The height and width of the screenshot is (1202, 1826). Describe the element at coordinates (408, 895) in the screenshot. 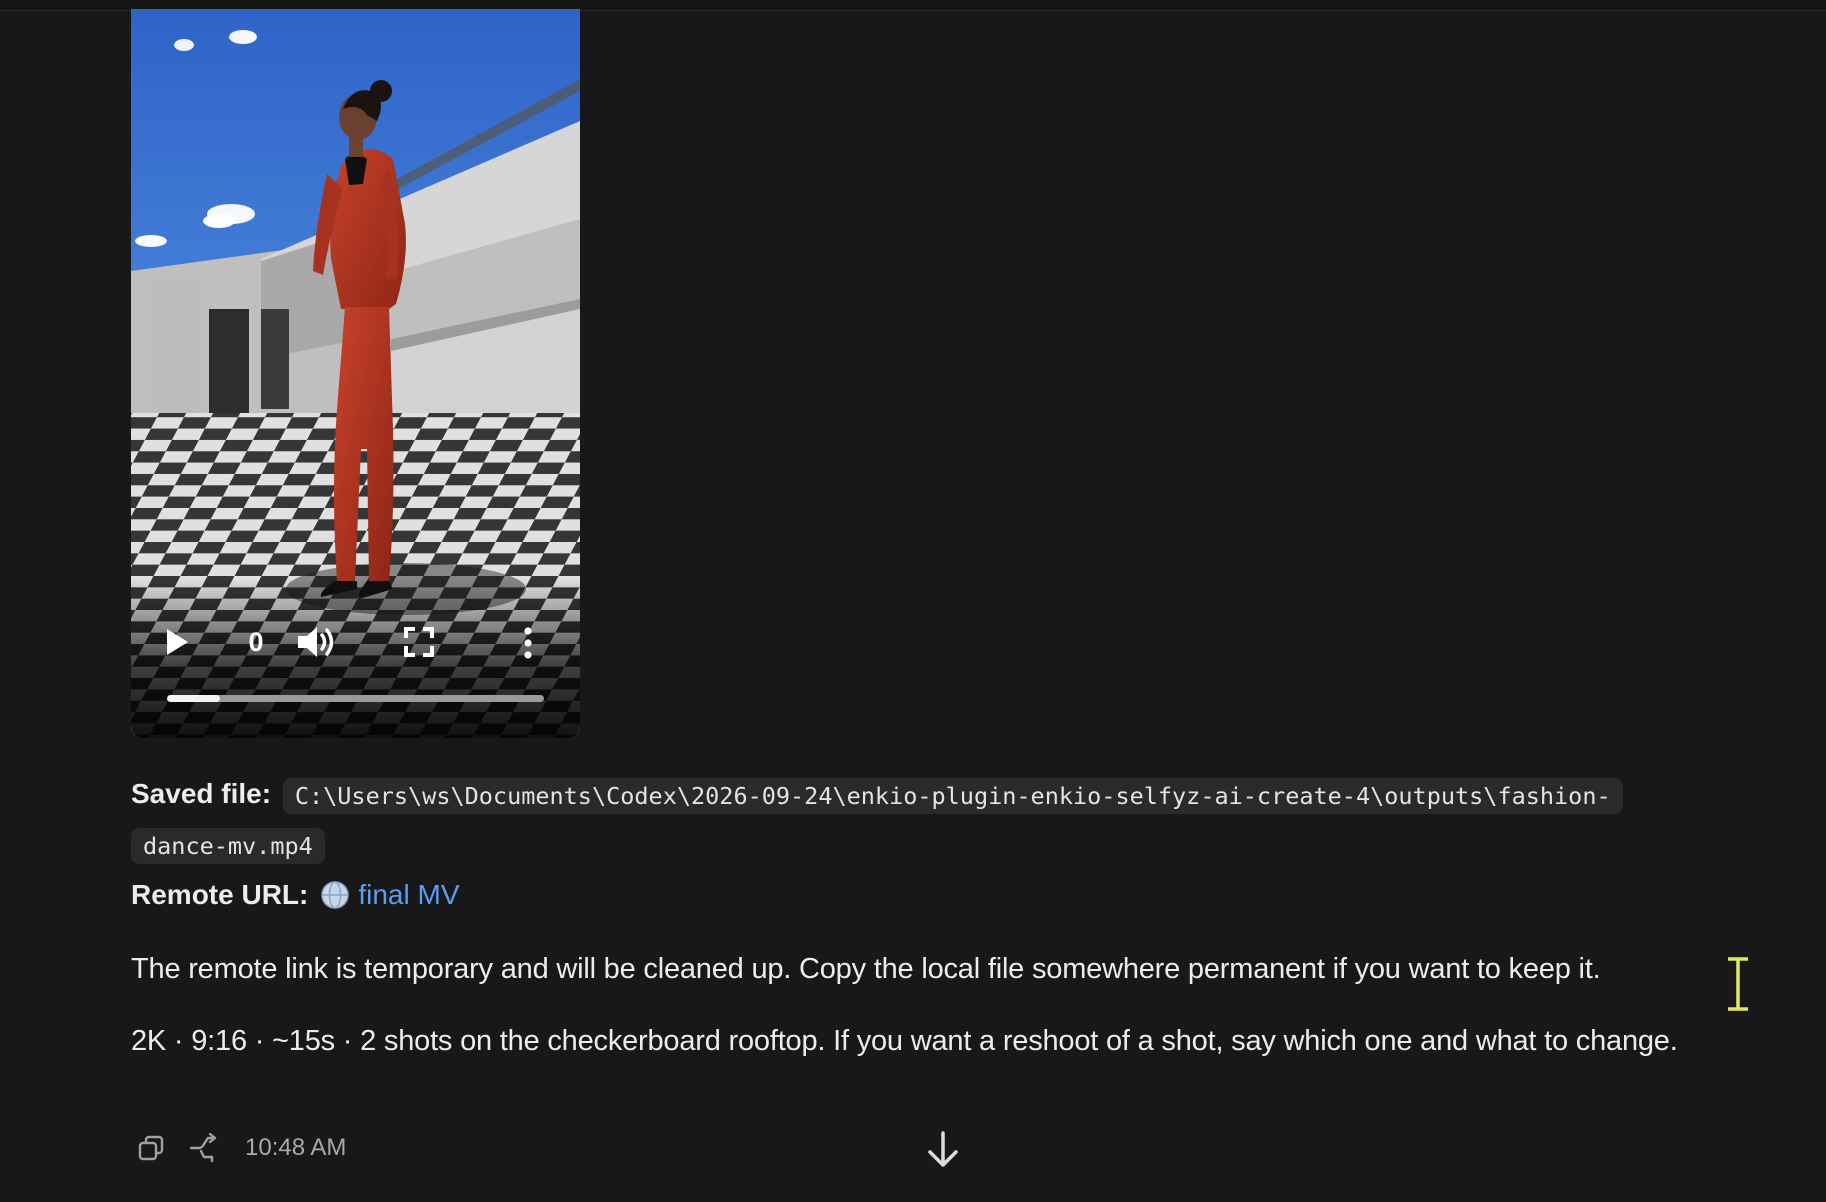

I see `remote-url-link: final MV` at that location.